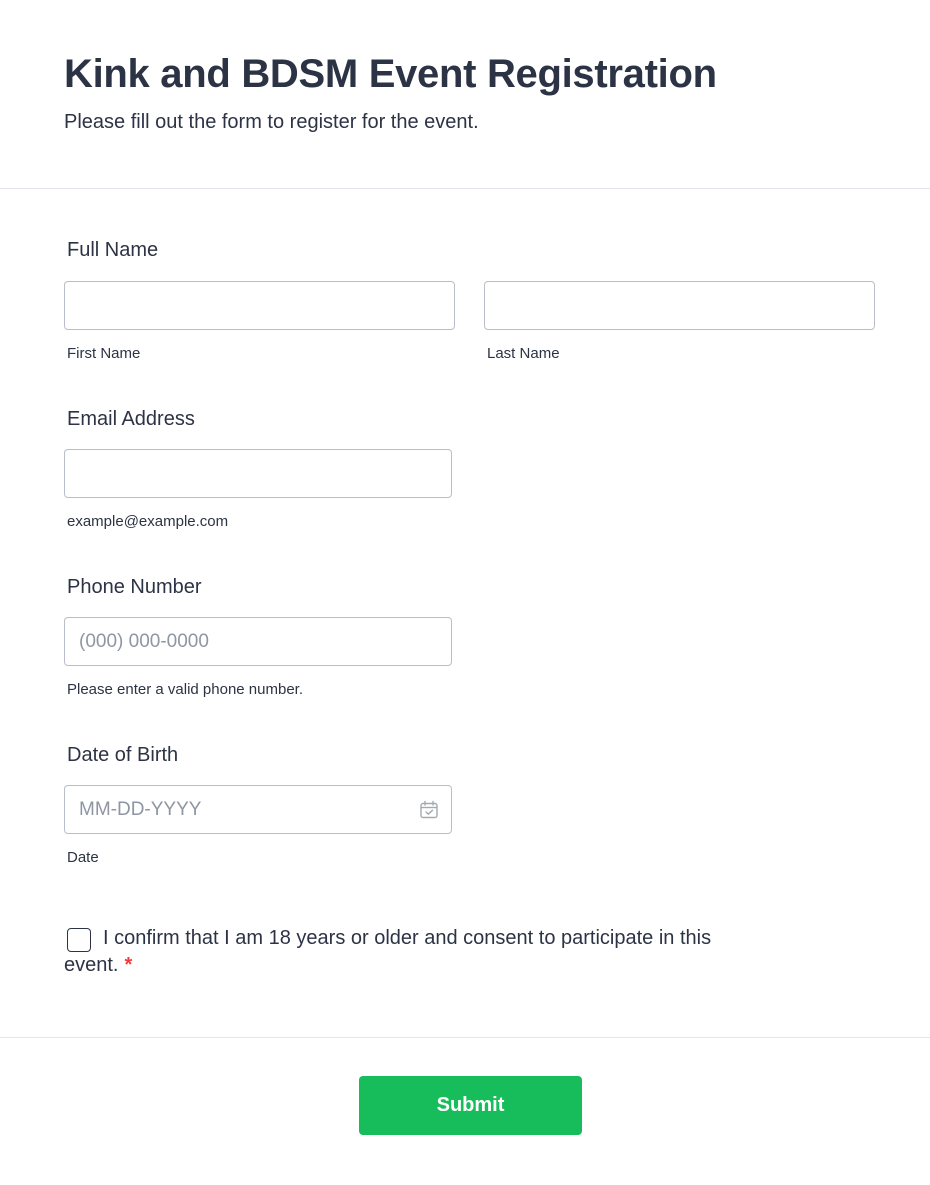 Image resolution: width=930 pixels, height=1185 pixels. I want to click on dob-label: Date of Birth, so click(123, 755).